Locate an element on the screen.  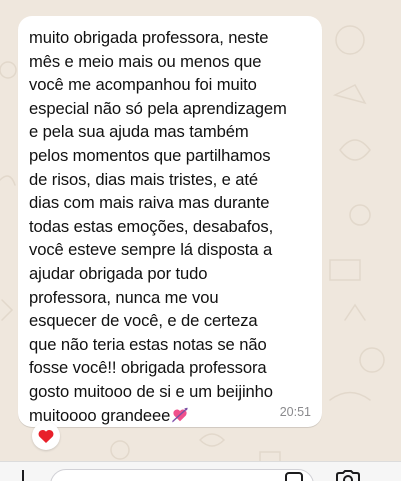
plus-icon is located at coordinates (23, 475).